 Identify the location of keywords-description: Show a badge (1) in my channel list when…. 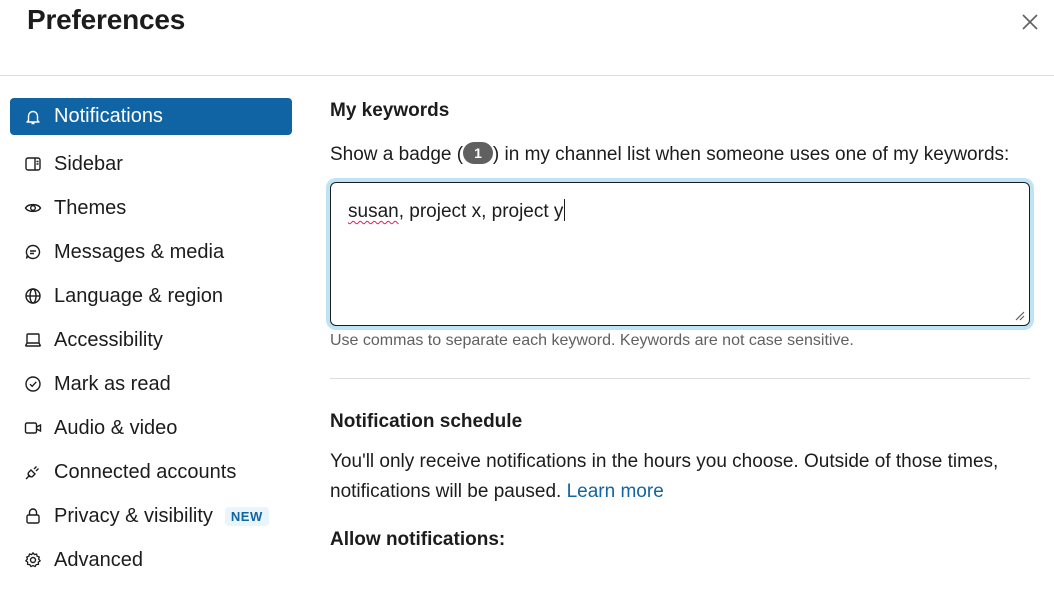
(680, 155).